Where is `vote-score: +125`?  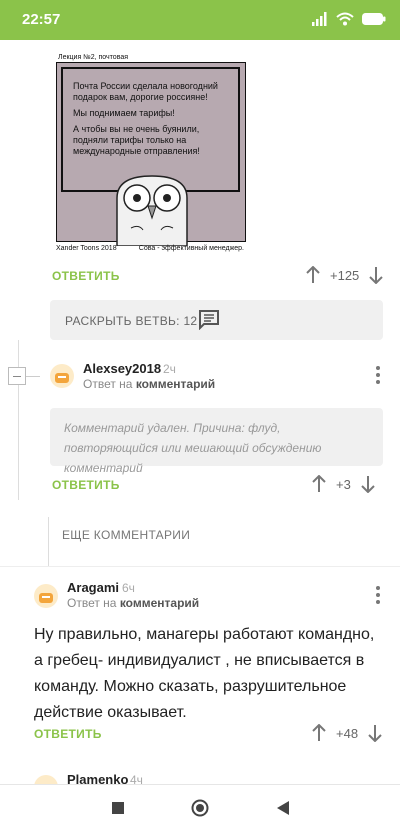 vote-score: +125 is located at coordinates (345, 275).